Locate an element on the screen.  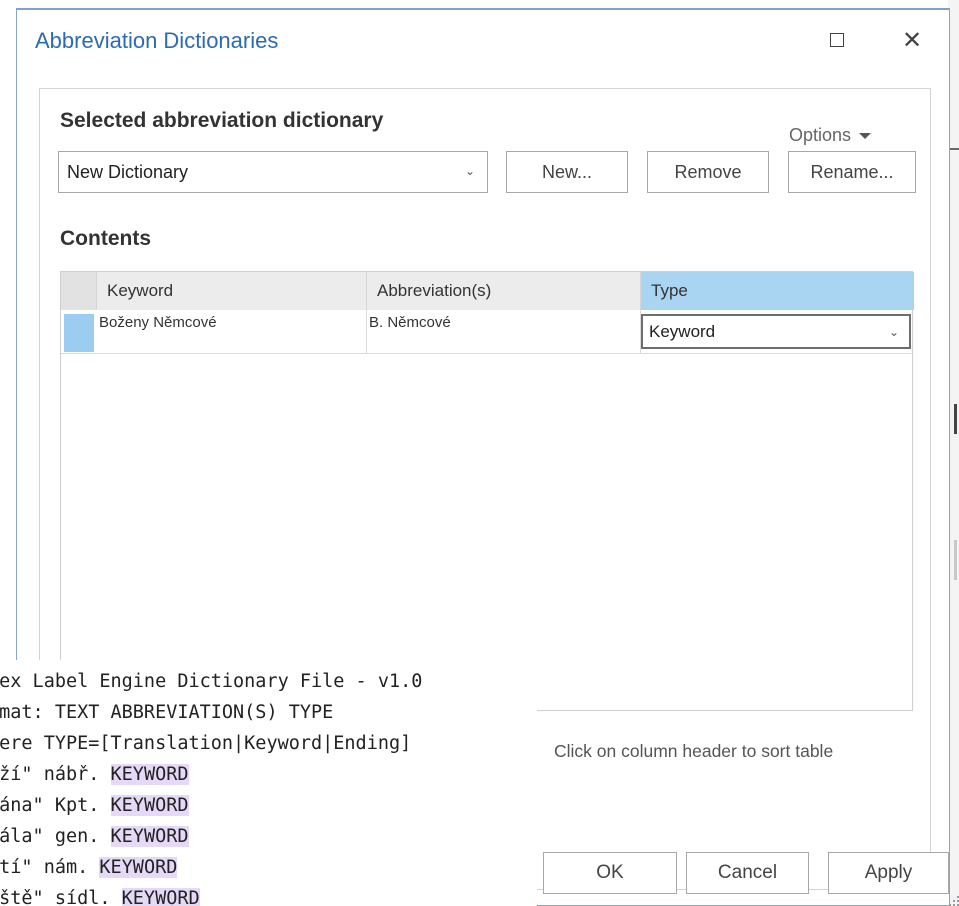
selected-dictionary-heading: Selected abbreviation dictionary is located at coordinates (222, 120).